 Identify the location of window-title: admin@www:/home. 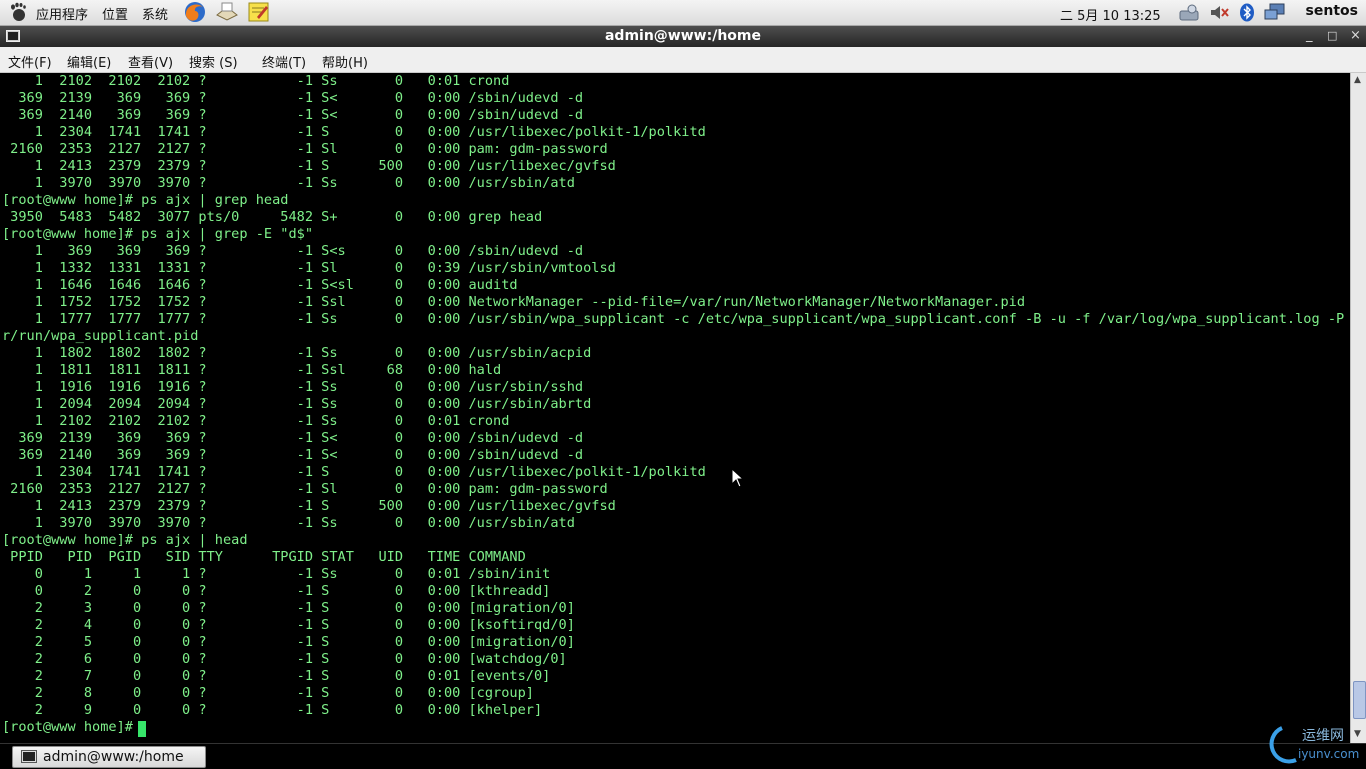
(682, 36).